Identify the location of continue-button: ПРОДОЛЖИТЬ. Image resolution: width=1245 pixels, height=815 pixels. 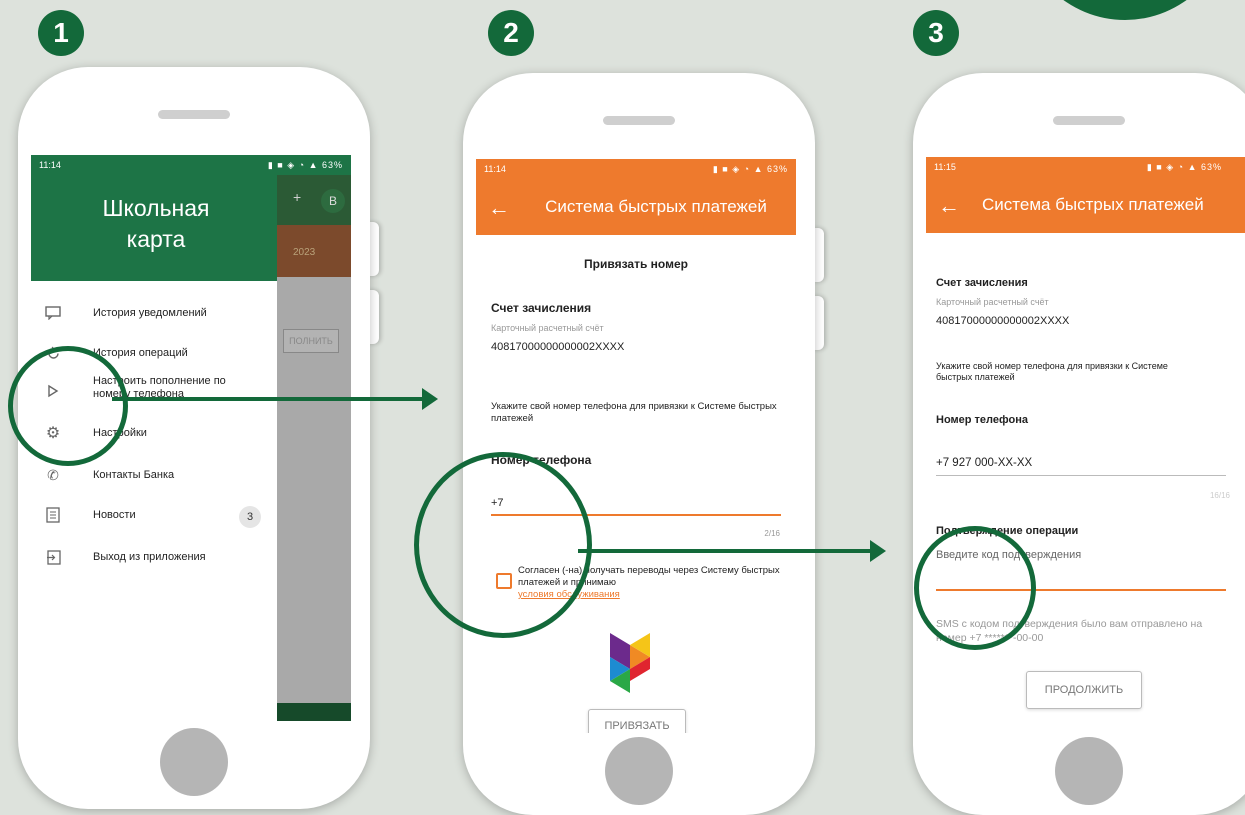
(1084, 690).